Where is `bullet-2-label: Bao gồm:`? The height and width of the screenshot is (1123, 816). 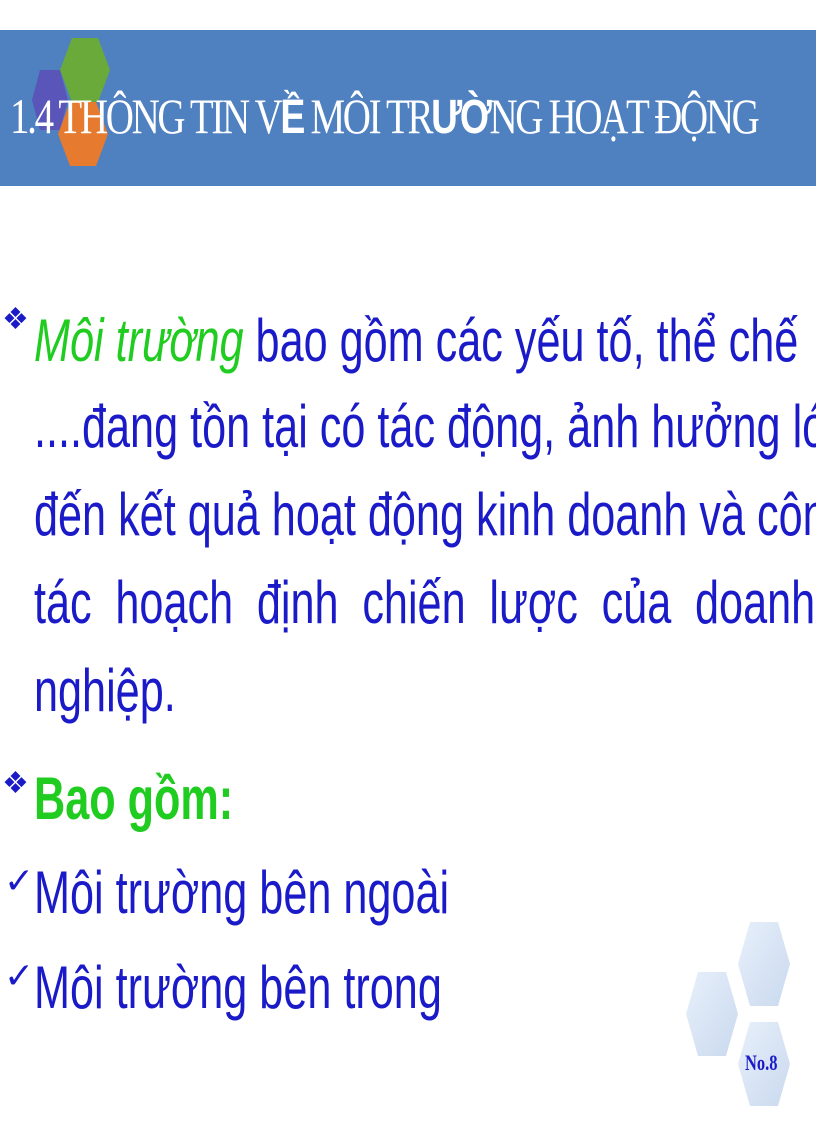 bullet-2-label: Bao gồm: is located at coordinates (134, 798).